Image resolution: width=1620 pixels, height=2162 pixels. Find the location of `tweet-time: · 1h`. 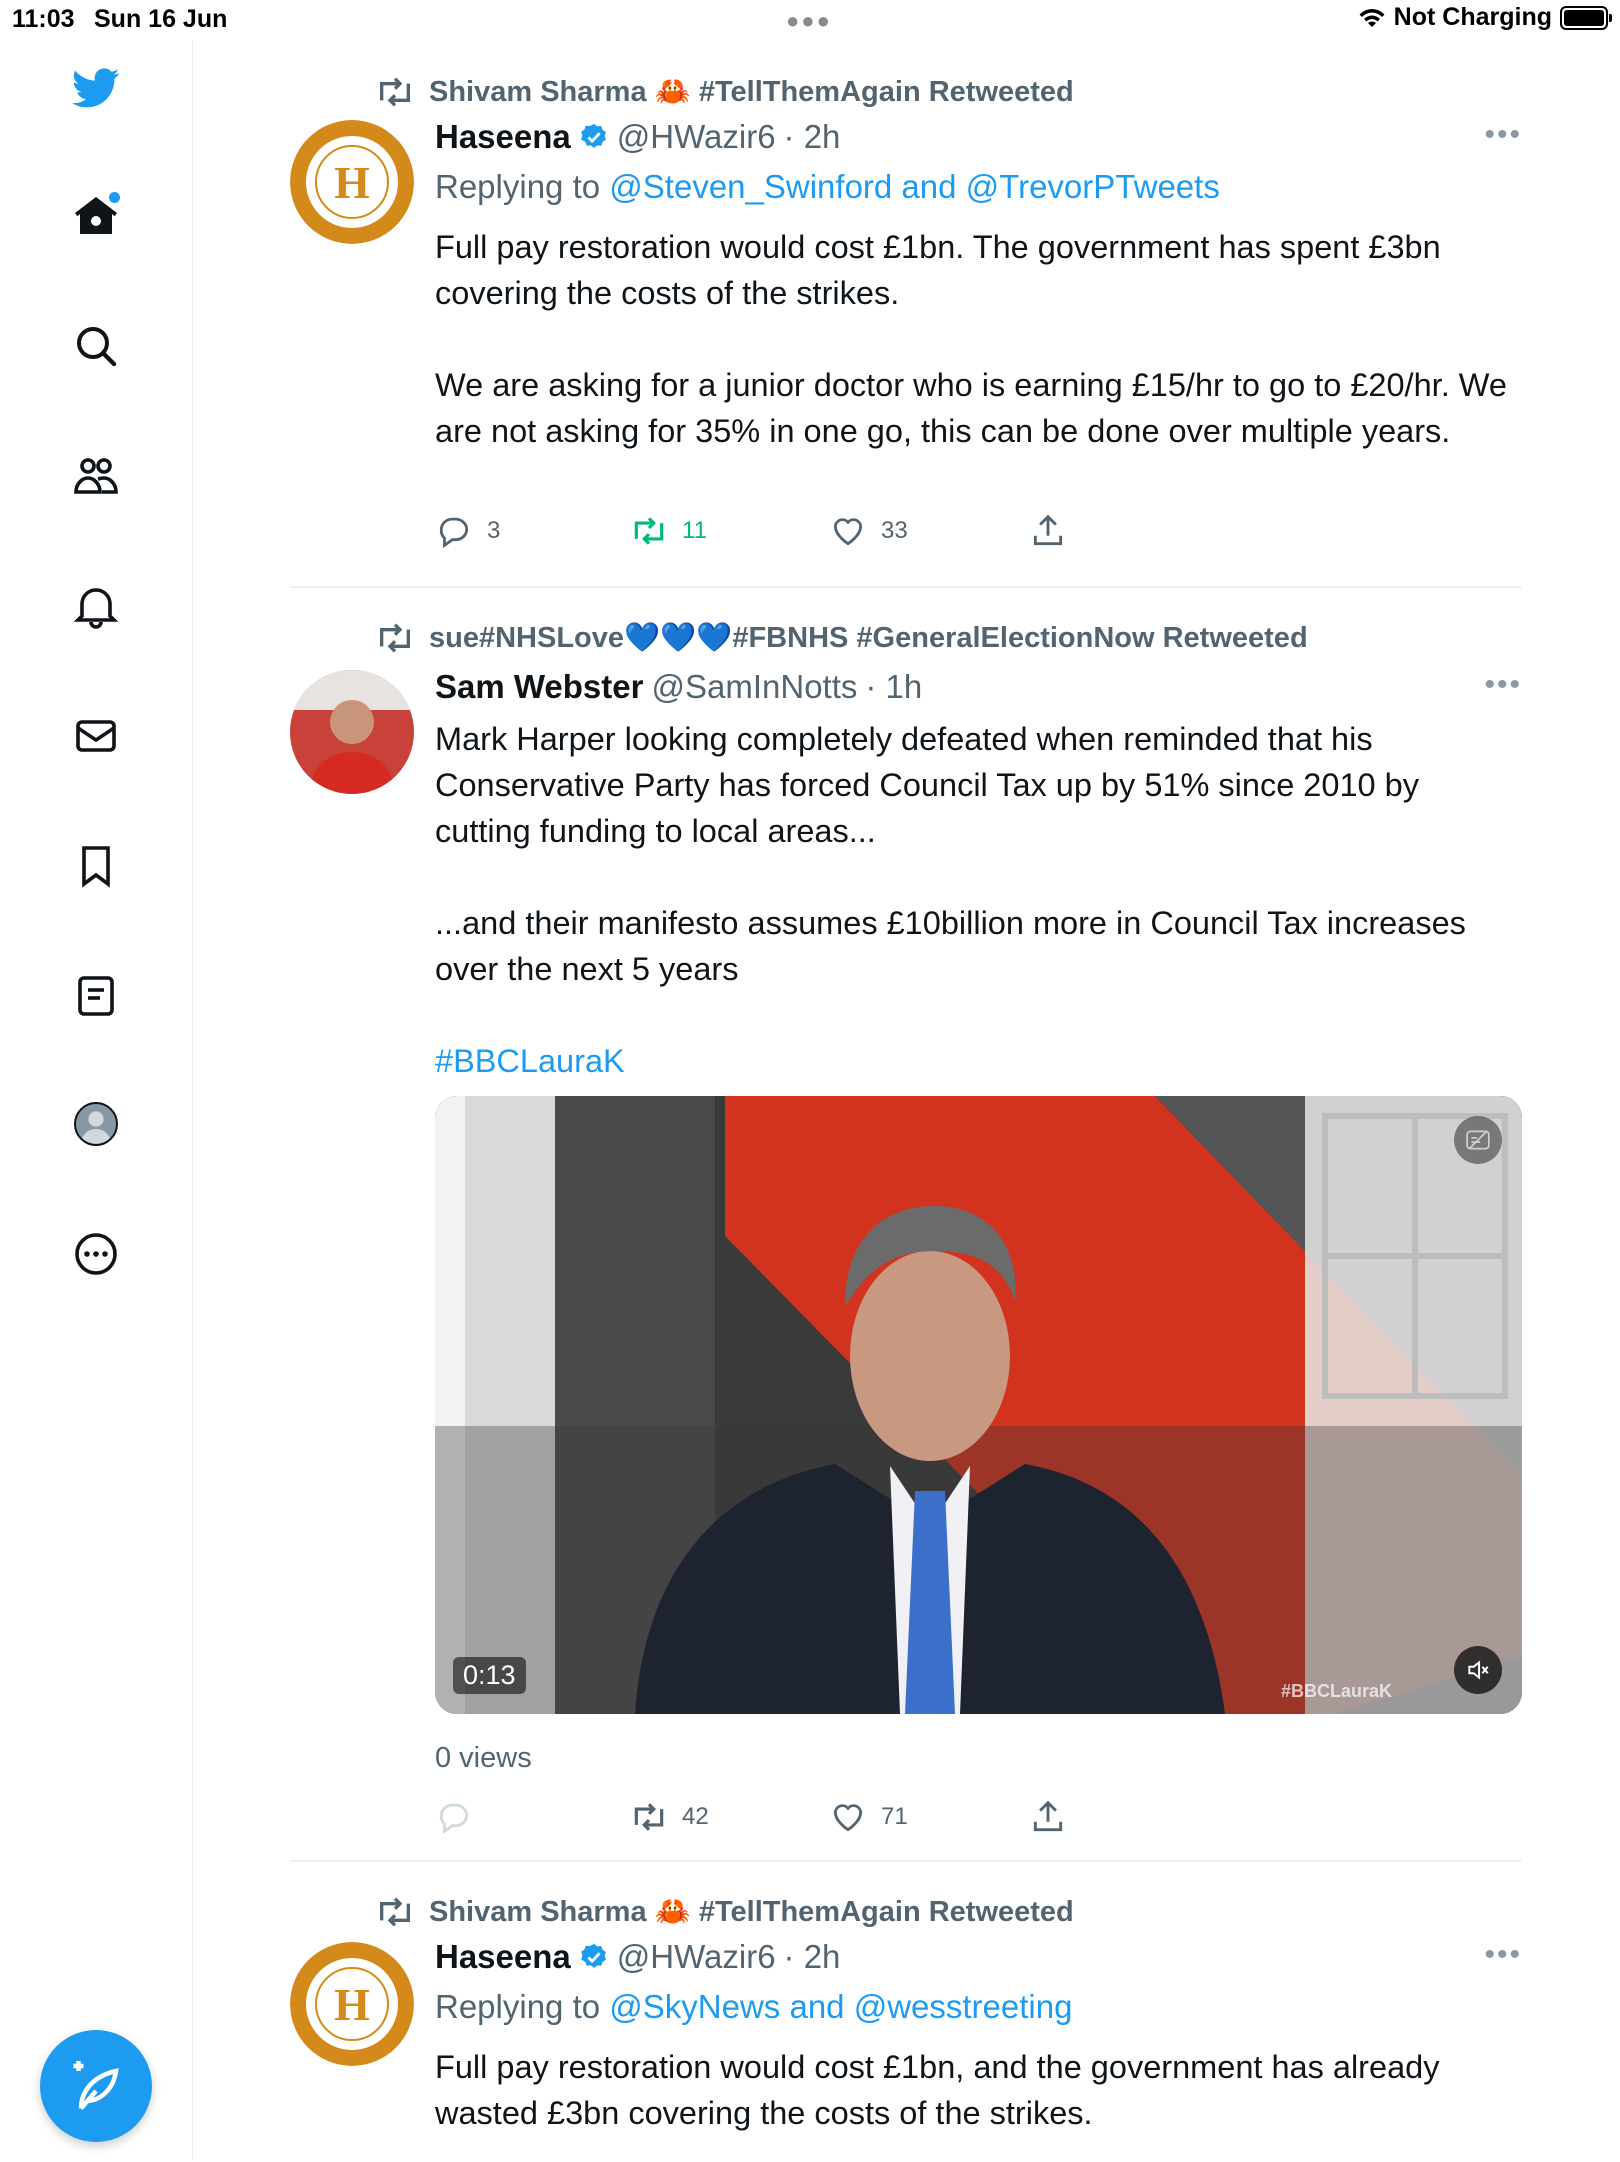

tweet-time: · 1h is located at coordinates (893, 687).